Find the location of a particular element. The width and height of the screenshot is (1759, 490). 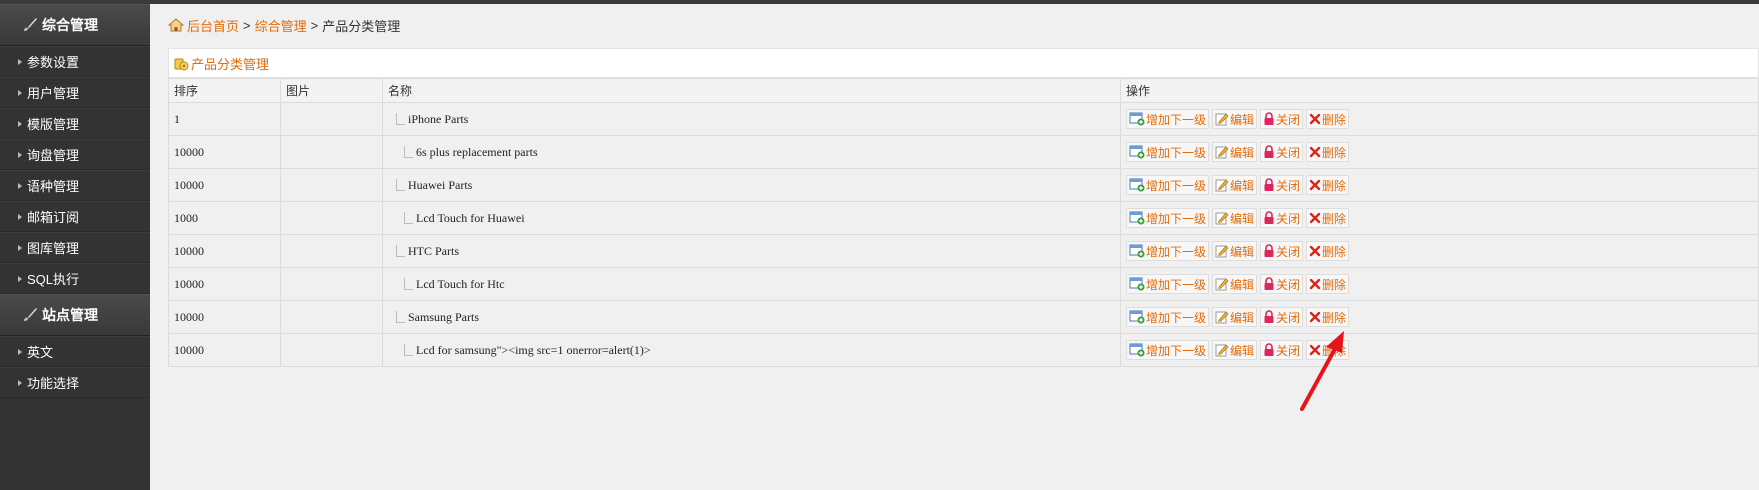

sidebar-item-params: 参数设置 is located at coordinates (75, 61).